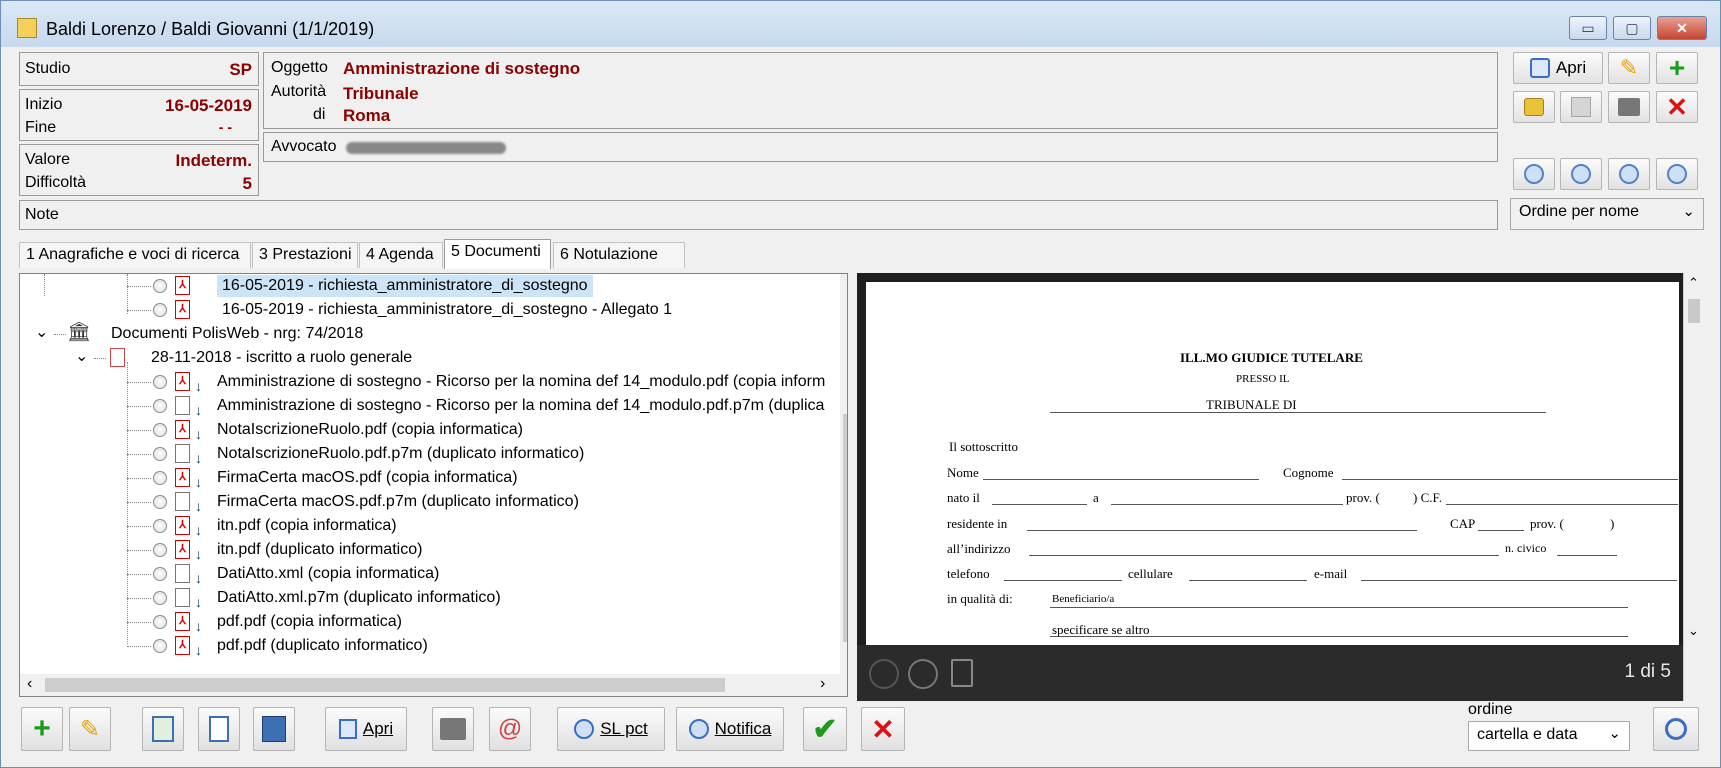 Image resolution: width=1721 pixels, height=768 pixels. What do you see at coordinates (884, 674) in the screenshot?
I see `page-up-icon` at bounding box center [884, 674].